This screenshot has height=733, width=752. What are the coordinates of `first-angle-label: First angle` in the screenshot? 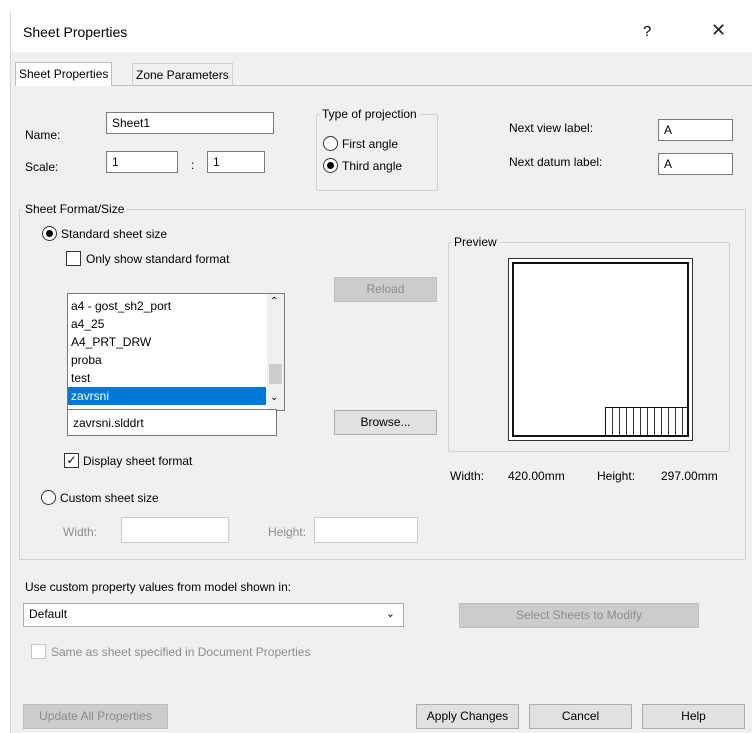 It's located at (370, 144).